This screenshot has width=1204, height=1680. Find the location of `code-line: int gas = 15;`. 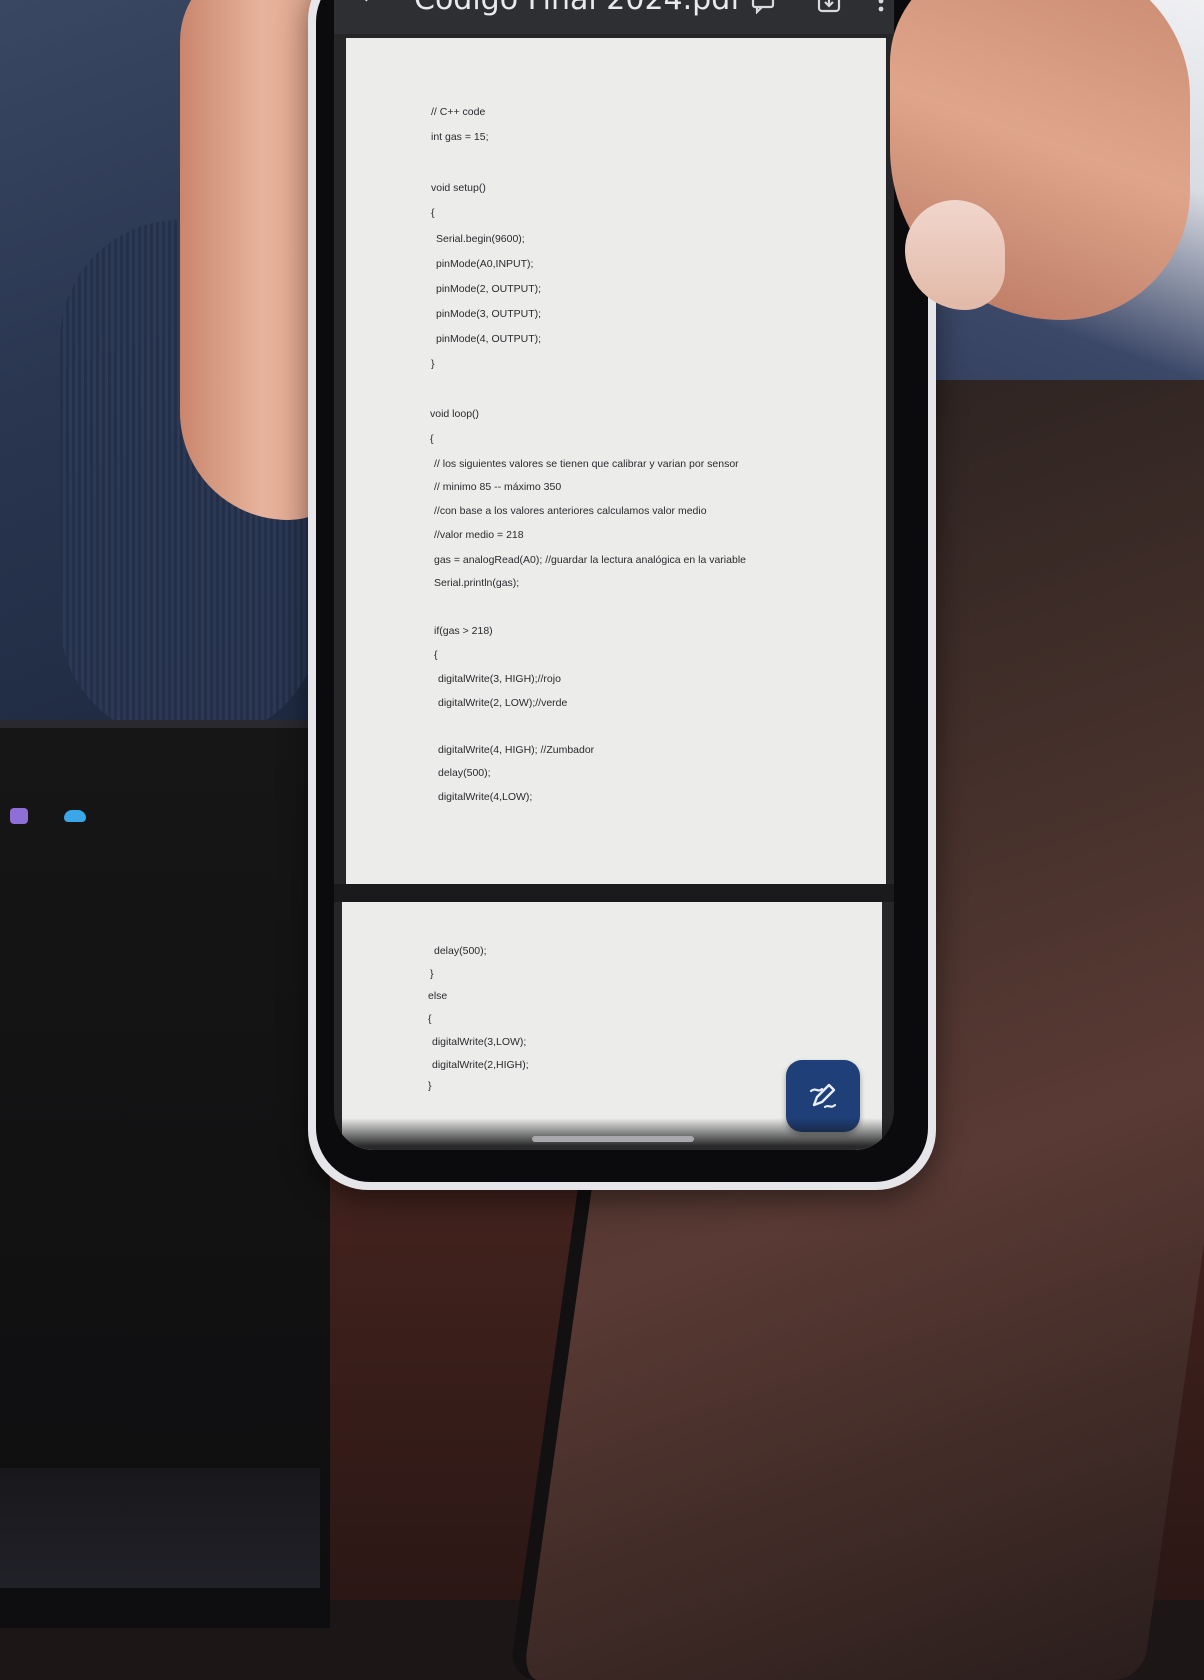

code-line: int gas = 15; is located at coordinates (460, 137).